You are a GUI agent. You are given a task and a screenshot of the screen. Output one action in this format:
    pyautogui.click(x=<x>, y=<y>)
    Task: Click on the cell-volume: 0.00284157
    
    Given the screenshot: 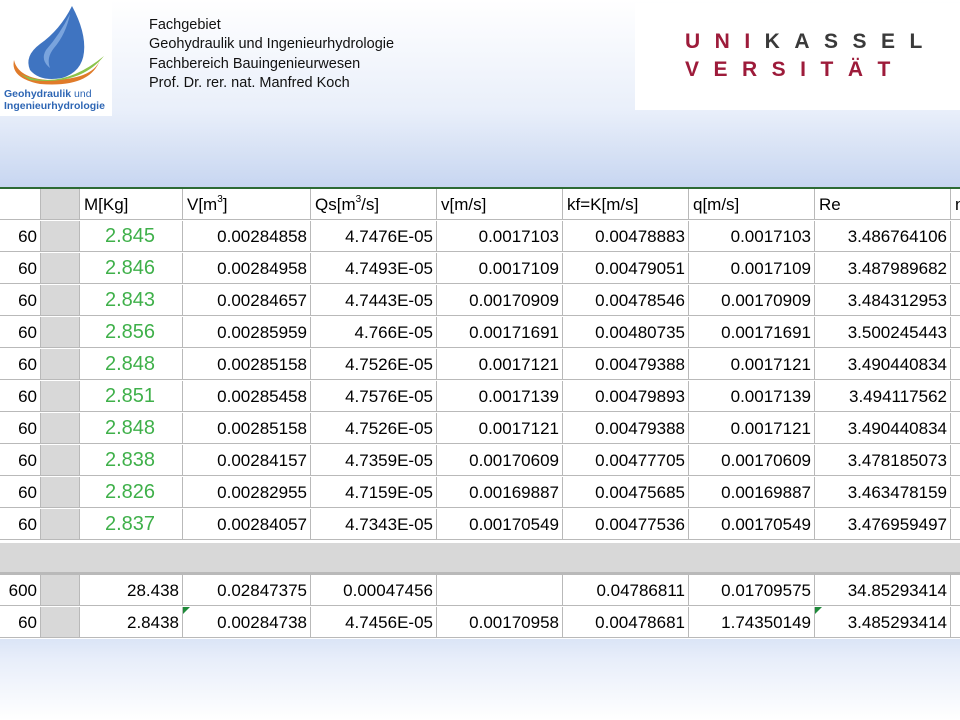 What is the action you would take?
    pyautogui.click(x=247, y=460)
    